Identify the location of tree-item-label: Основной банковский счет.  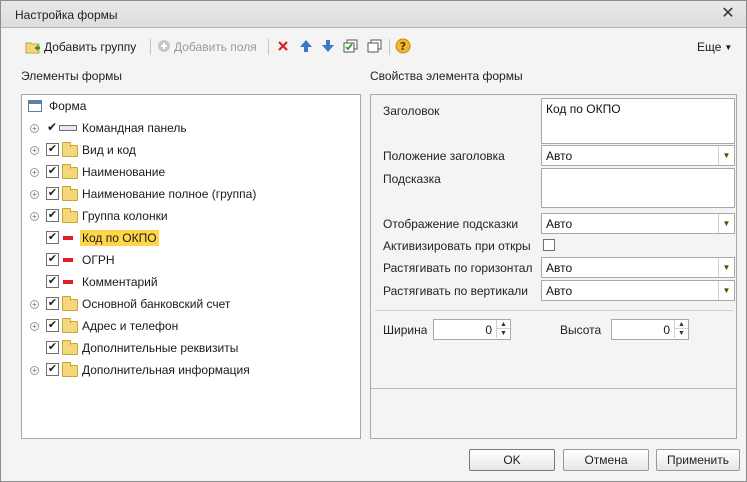
(156, 304).